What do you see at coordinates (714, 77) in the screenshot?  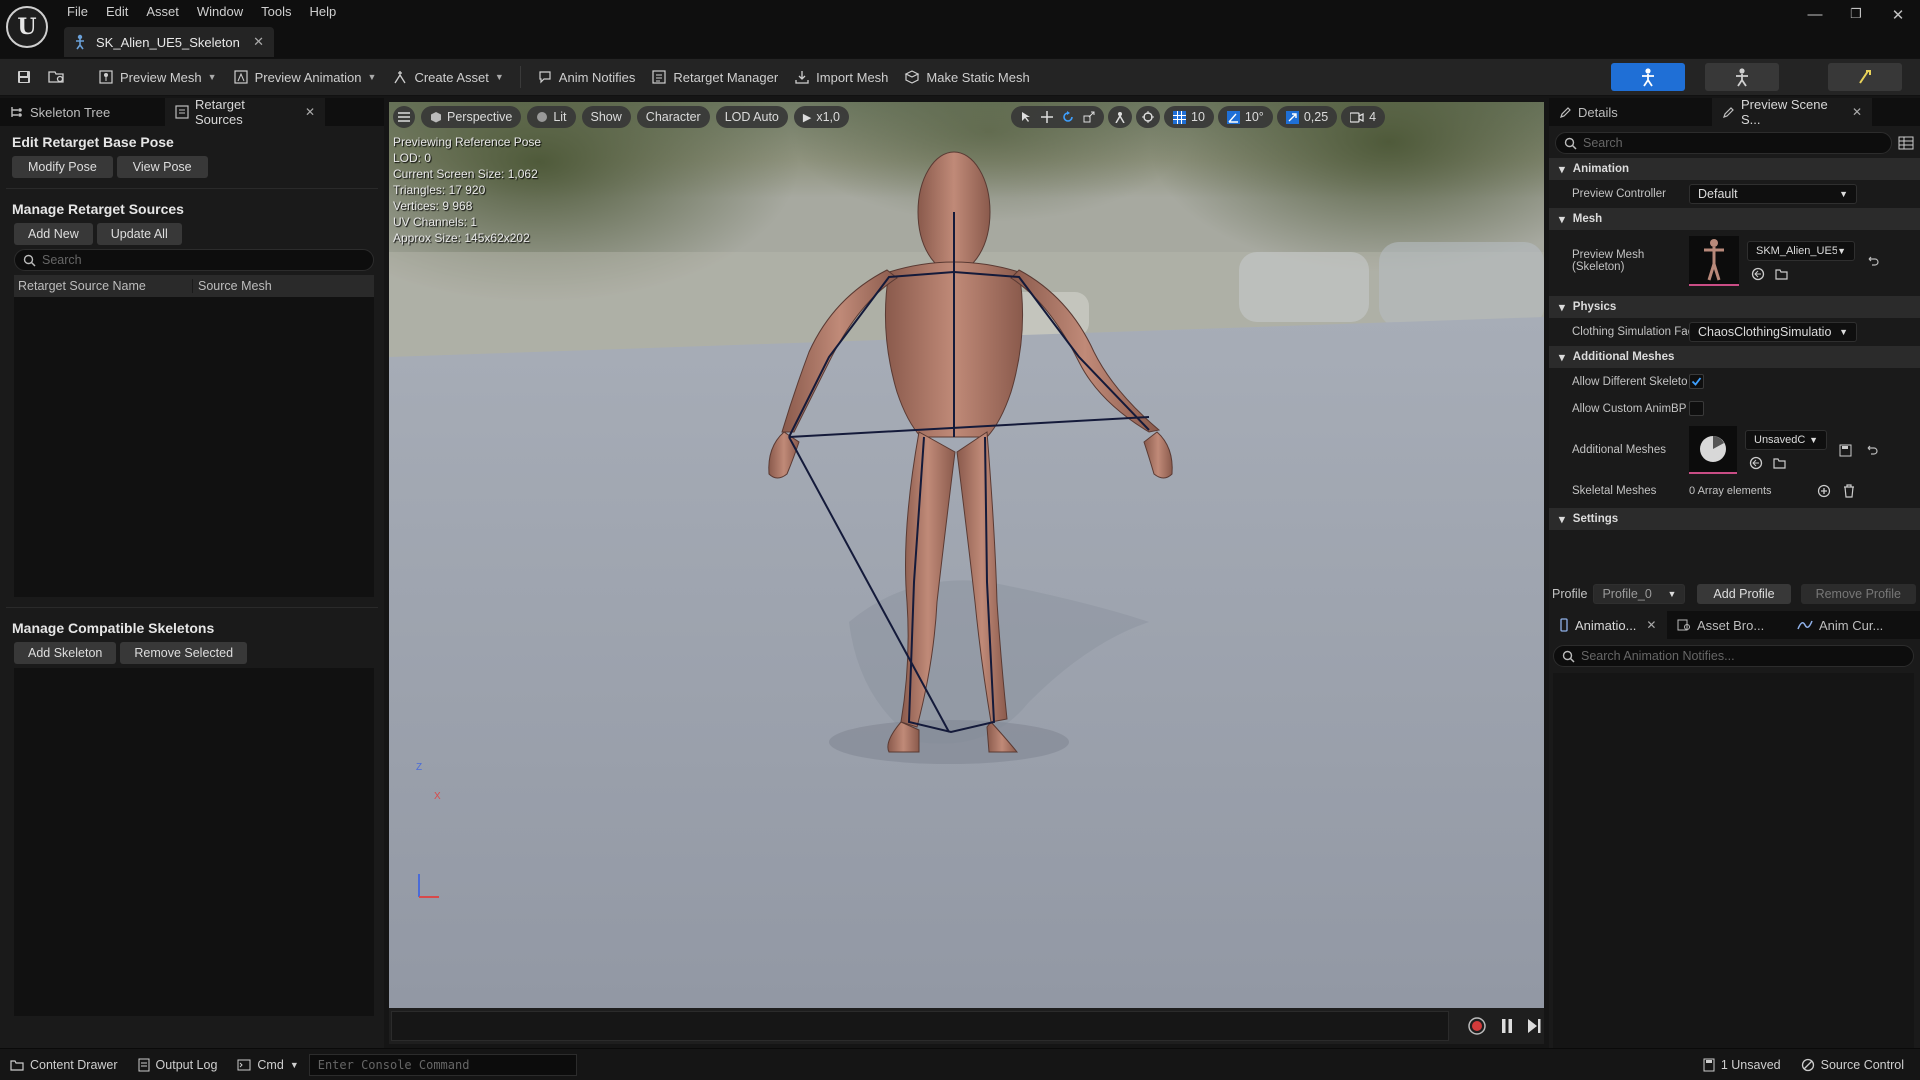 I see `retarget-manager-button: Retarget Manager` at bounding box center [714, 77].